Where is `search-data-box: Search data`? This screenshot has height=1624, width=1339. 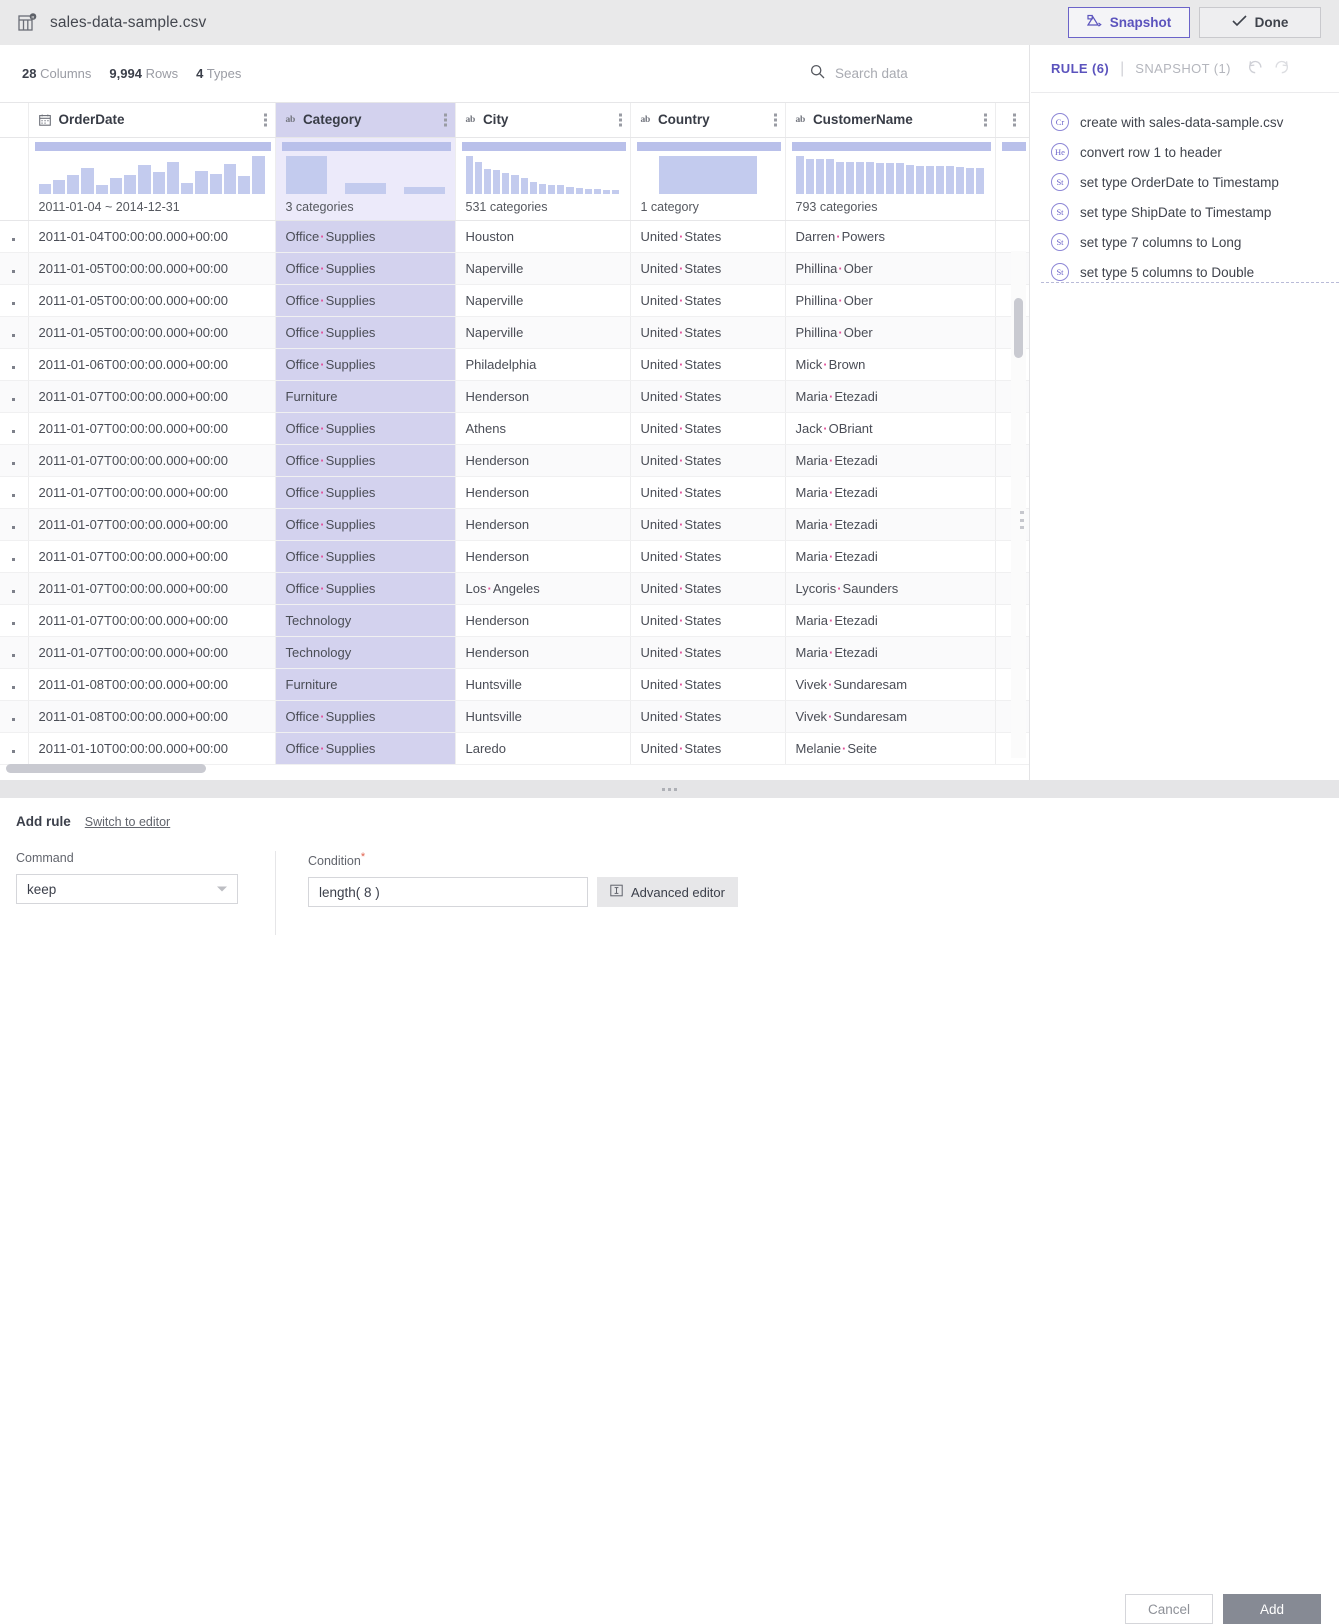
search-data-box: Search data is located at coordinates (859, 74).